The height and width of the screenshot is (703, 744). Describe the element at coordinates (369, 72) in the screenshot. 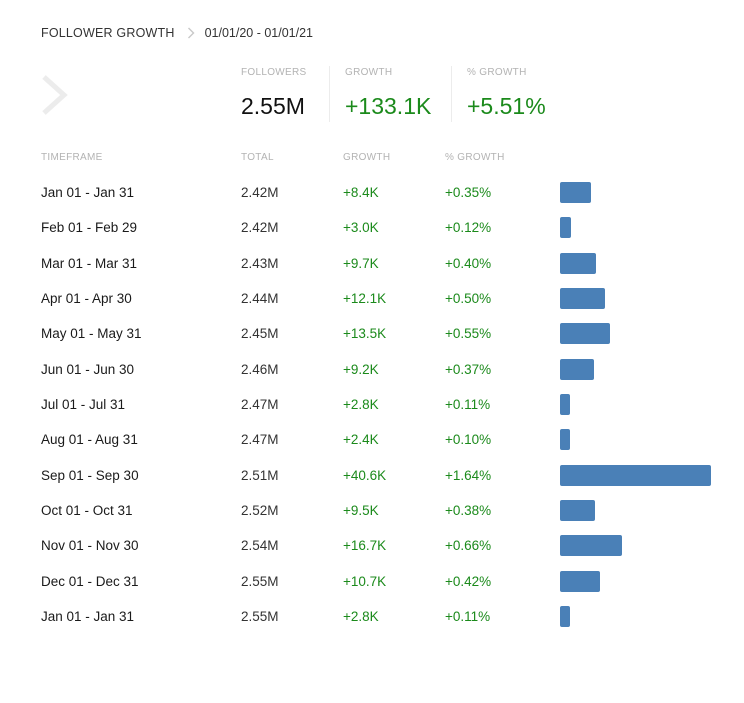

I see `growth-label: GROWTH` at that location.